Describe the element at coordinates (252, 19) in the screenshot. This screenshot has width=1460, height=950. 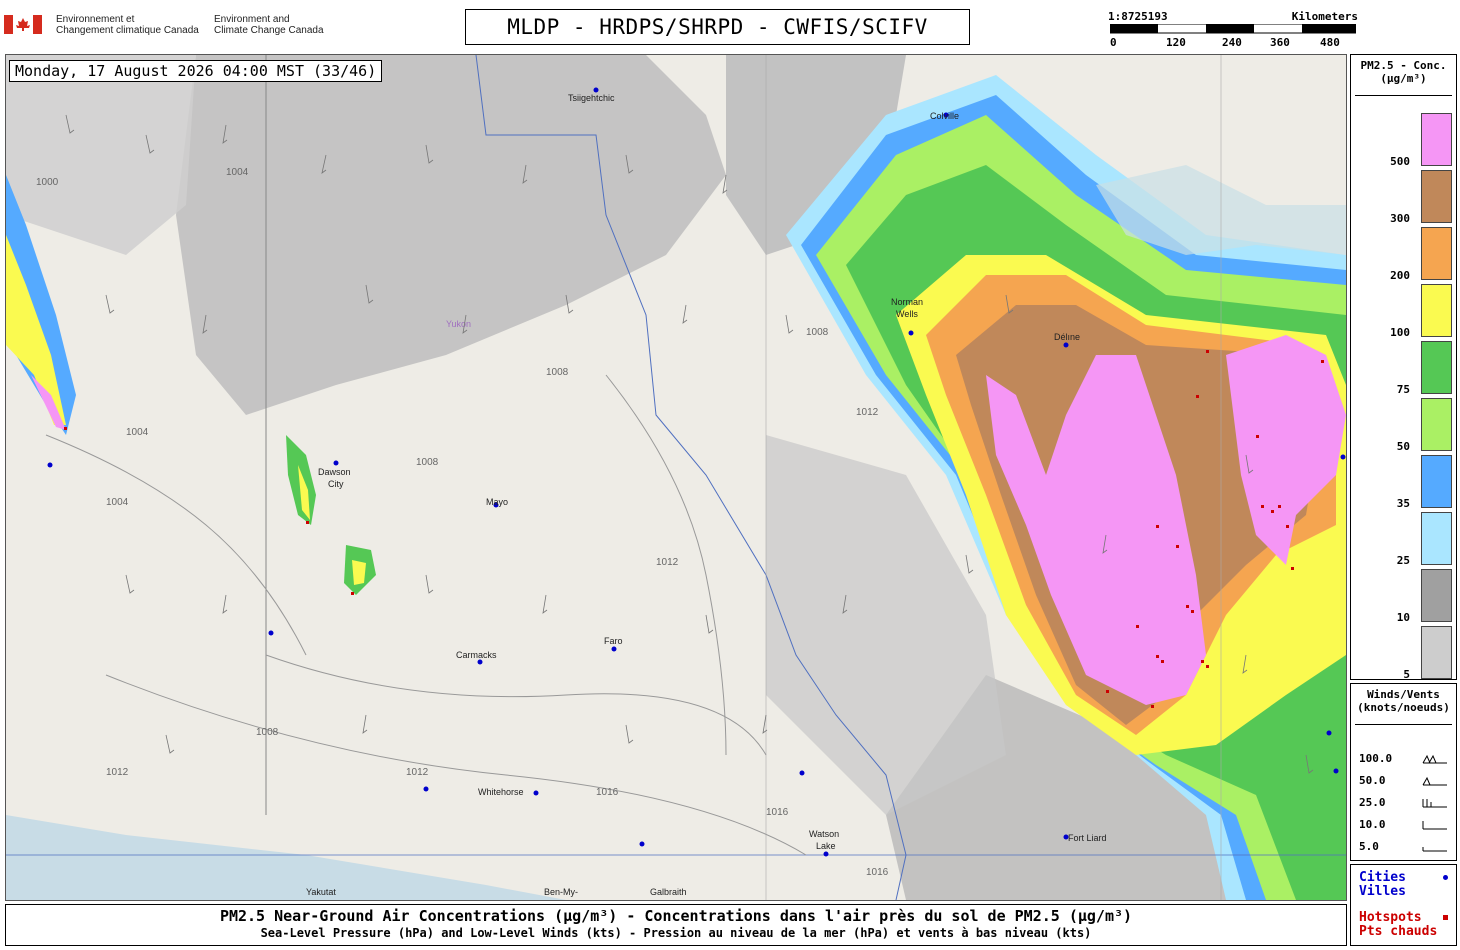
I see `dept-en-line1: Environment and` at that location.